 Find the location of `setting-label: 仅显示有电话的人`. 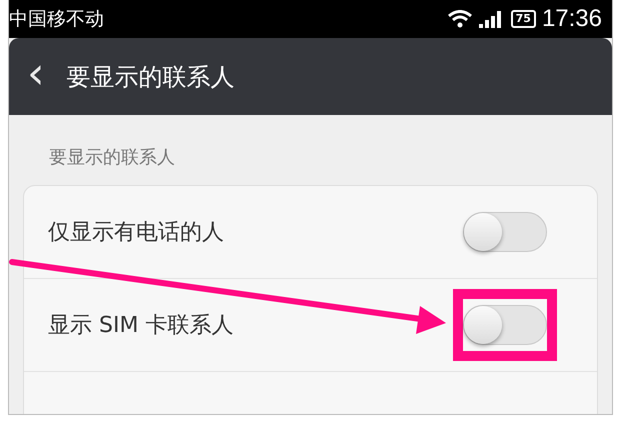

setting-label: 仅显示有电话的人 is located at coordinates (136, 233).